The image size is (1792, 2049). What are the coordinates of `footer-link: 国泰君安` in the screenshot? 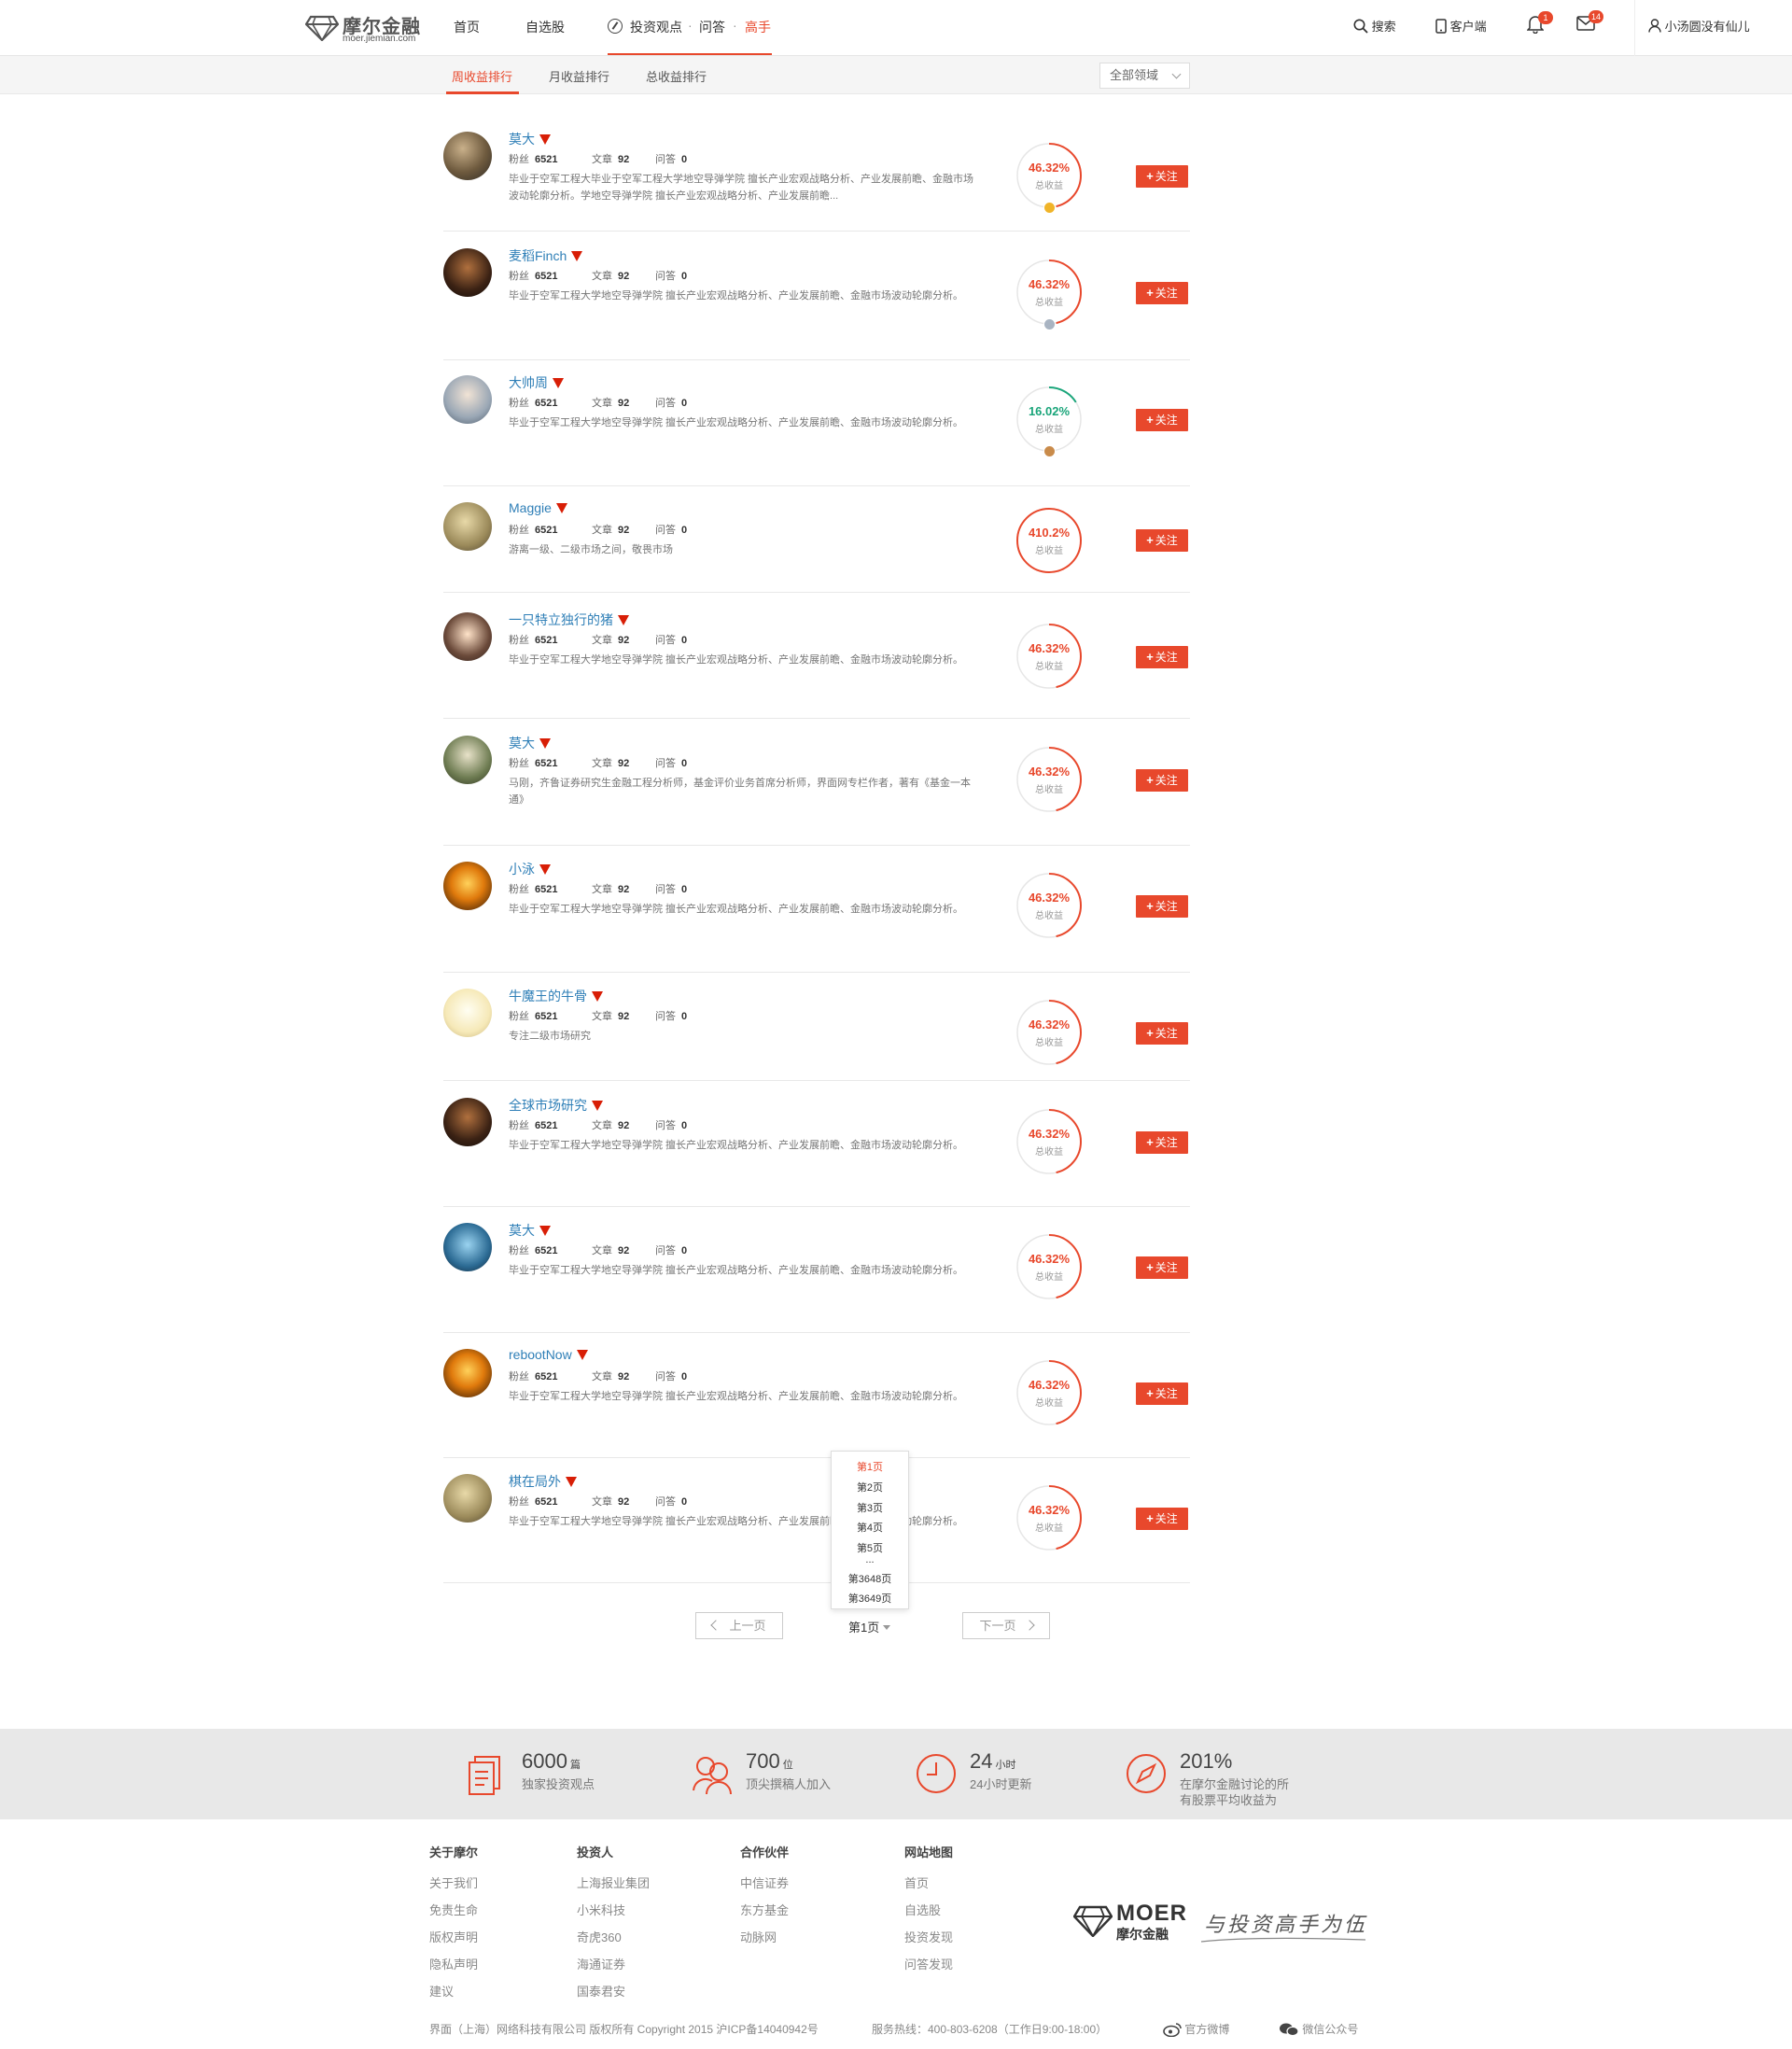 It's located at (613, 1995).